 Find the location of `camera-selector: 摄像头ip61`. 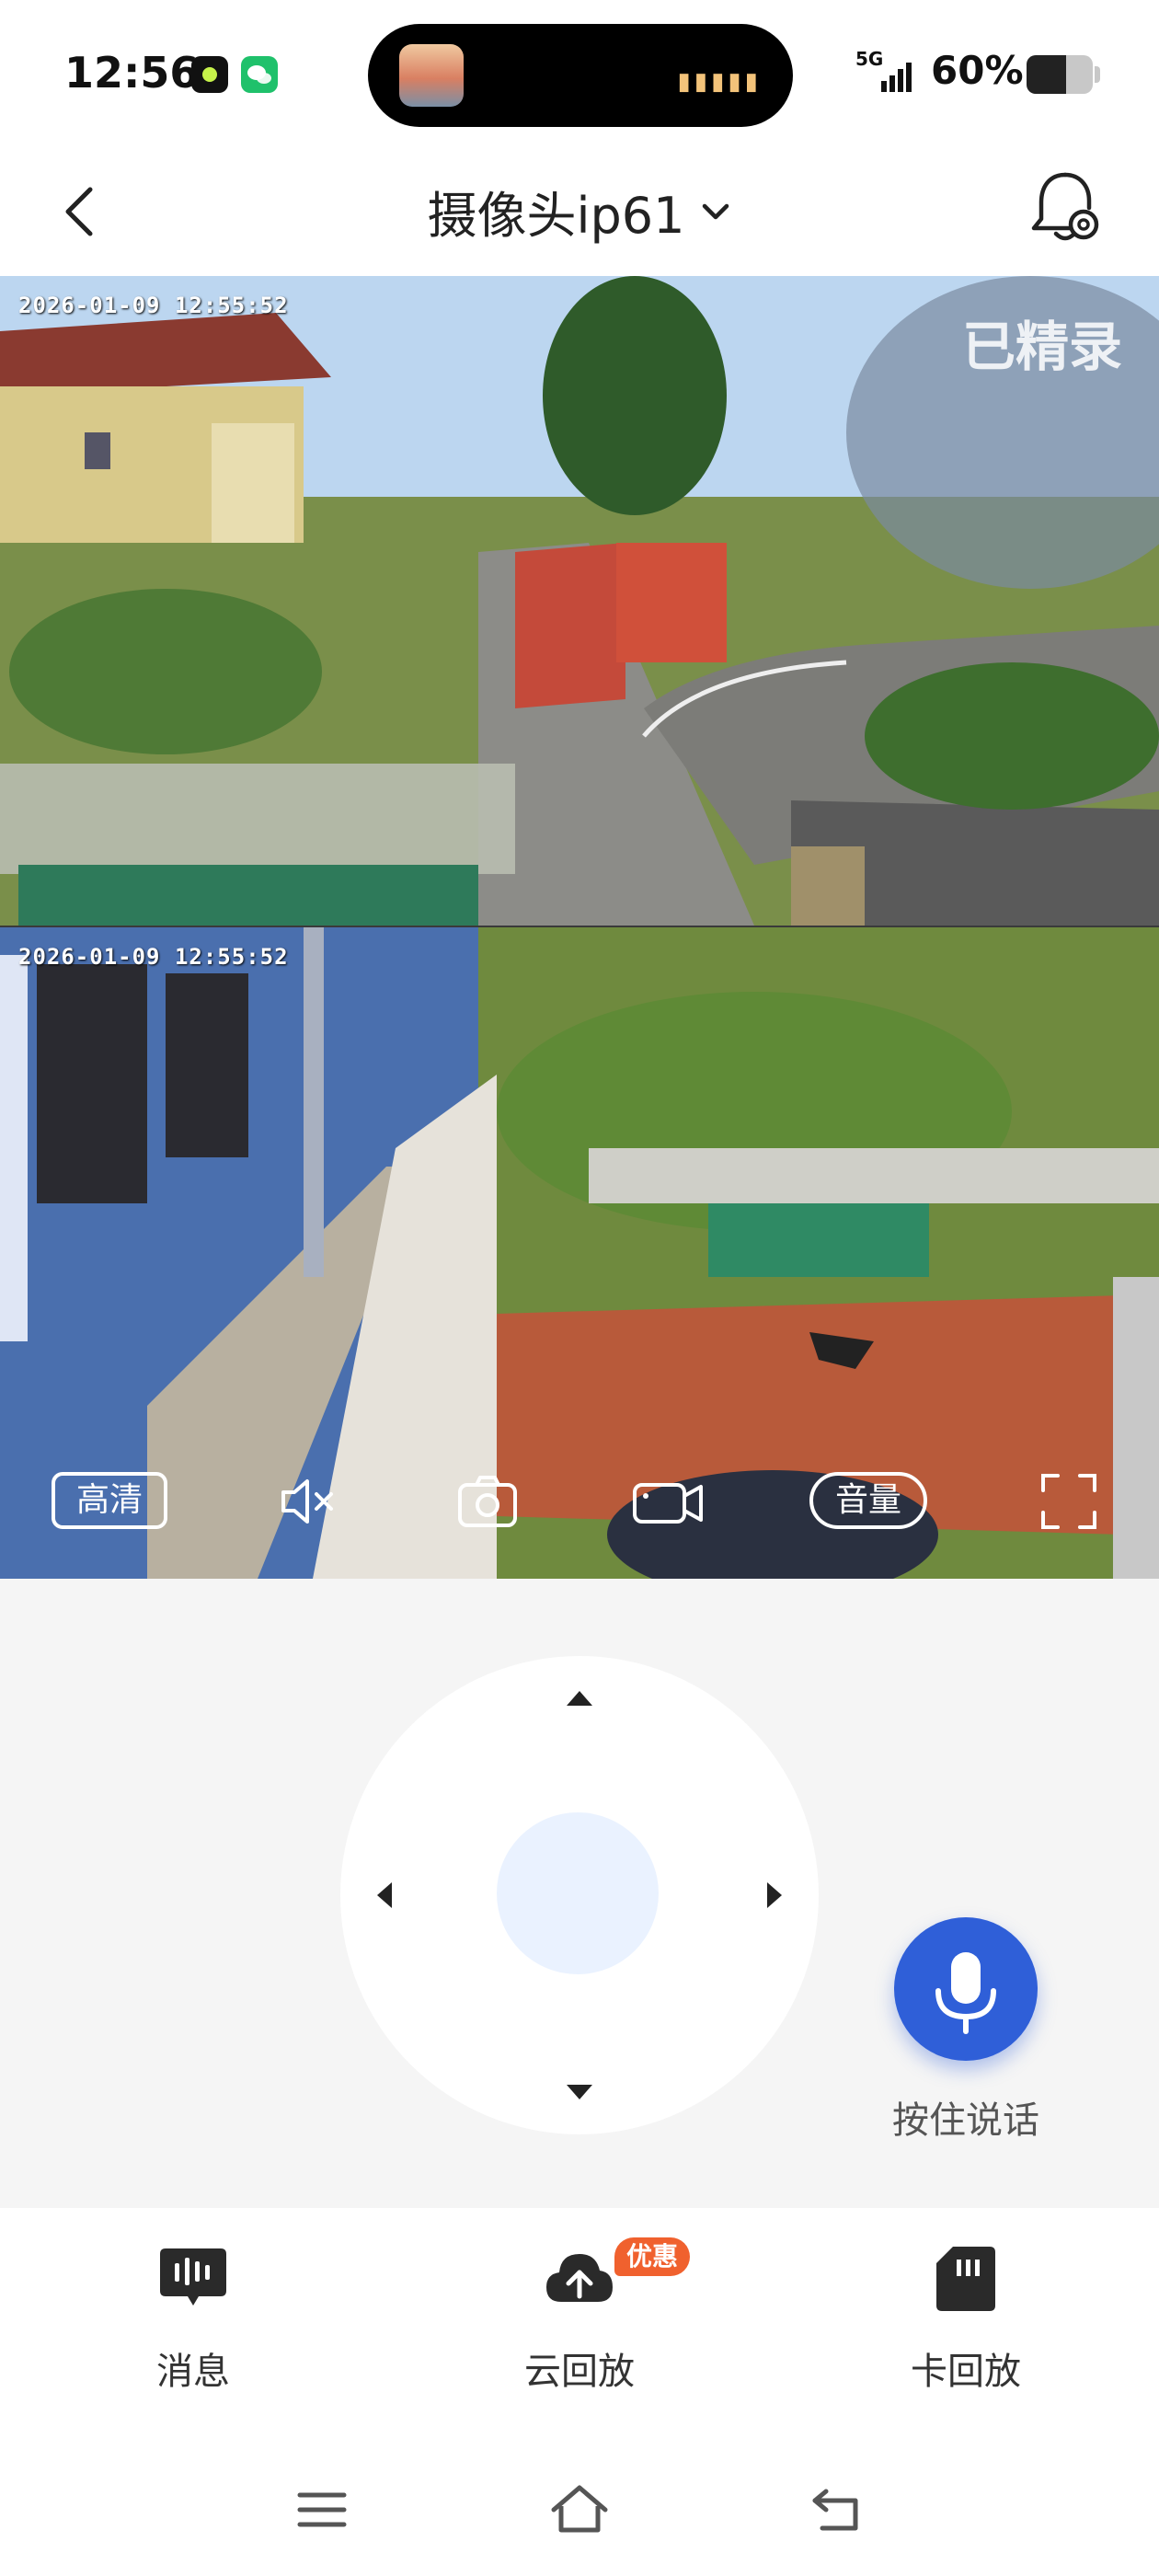

camera-selector: 摄像头ip61 is located at coordinates (579, 211).